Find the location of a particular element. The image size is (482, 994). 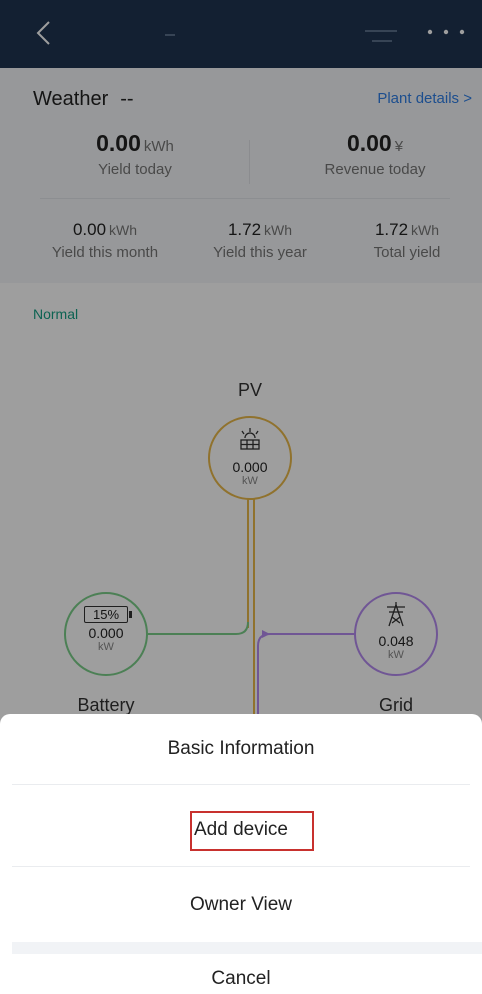

add-device-option: Add device is located at coordinates (241, 830).